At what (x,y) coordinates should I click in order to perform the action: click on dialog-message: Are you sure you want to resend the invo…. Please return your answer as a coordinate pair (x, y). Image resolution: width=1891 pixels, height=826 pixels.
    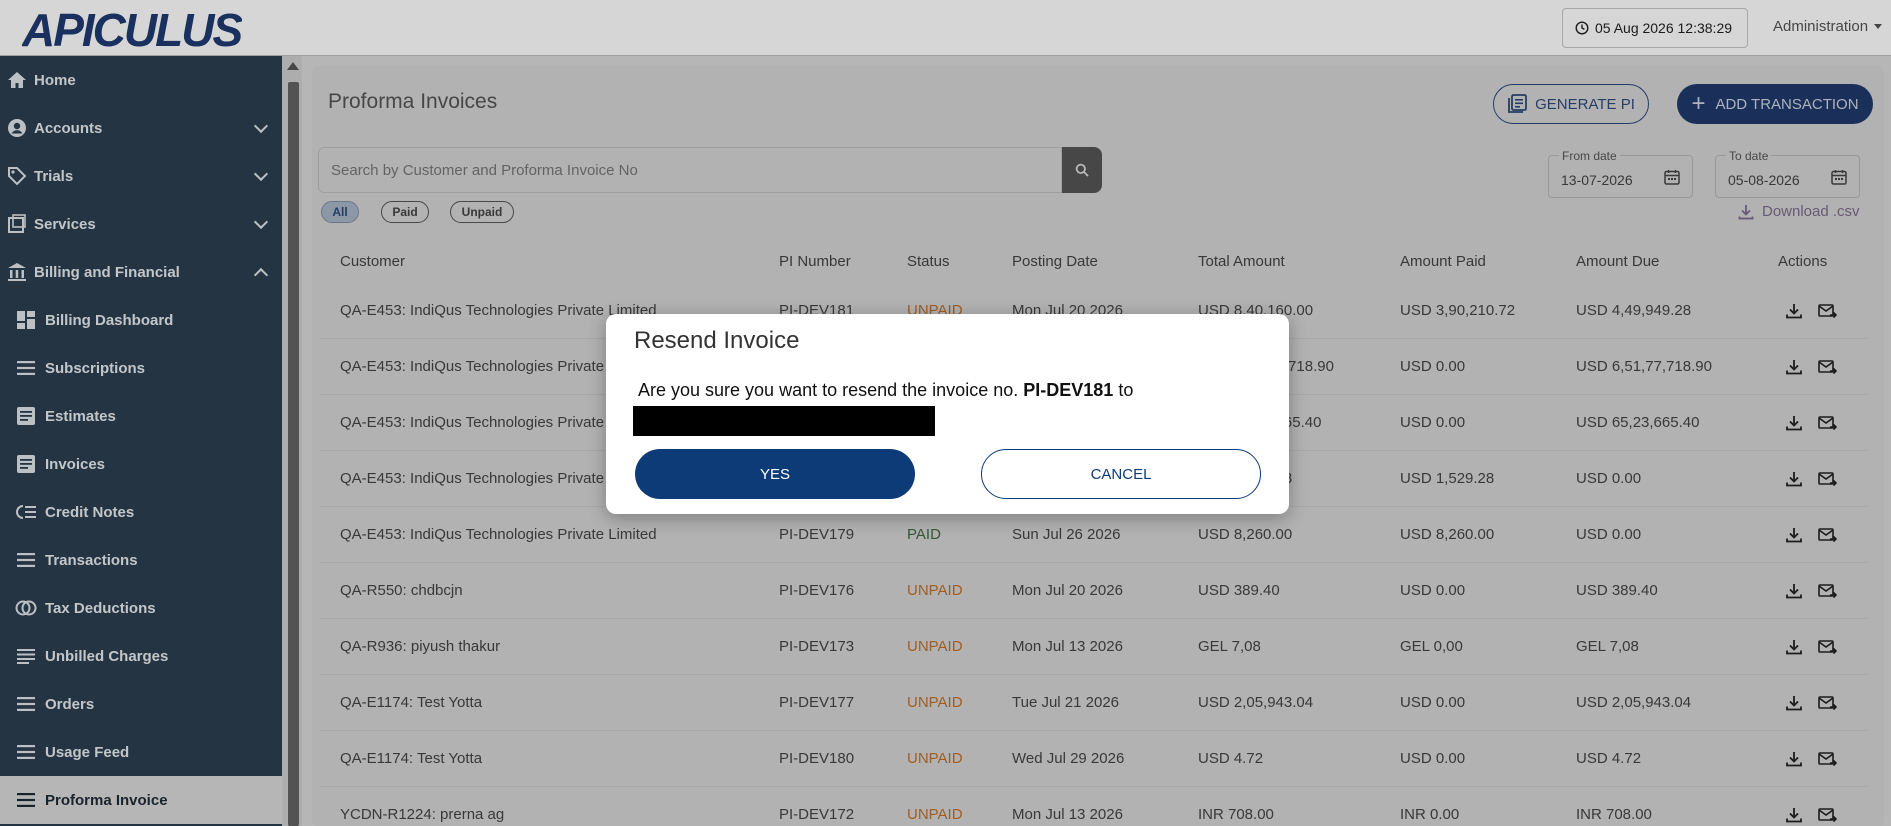
    Looking at the image, I should click on (886, 390).